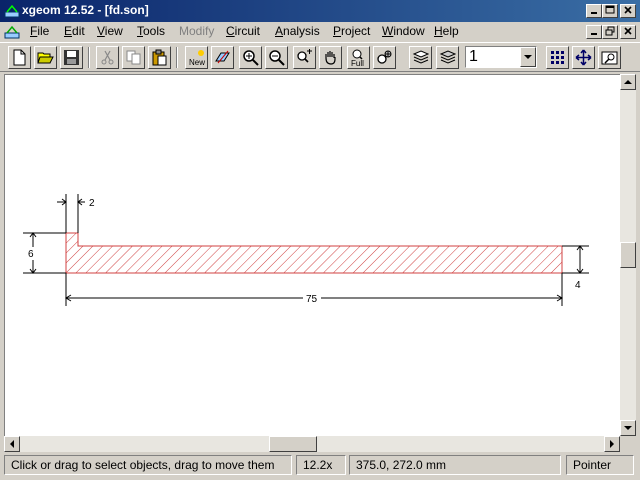 The width and height of the screenshot is (640, 480). I want to click on zoom-box-button, so click(304, 57).